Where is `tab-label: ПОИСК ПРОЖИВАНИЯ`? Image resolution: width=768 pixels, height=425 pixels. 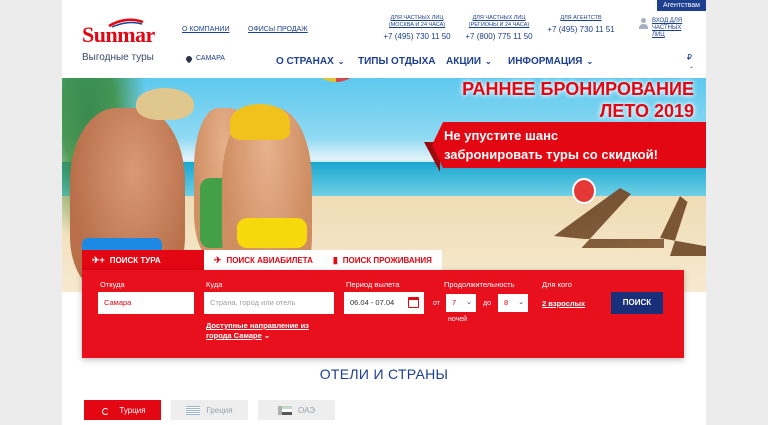 tab-label: ПОИСК ПРОЖИВАНИЯ is located at coordinates (387, 260).